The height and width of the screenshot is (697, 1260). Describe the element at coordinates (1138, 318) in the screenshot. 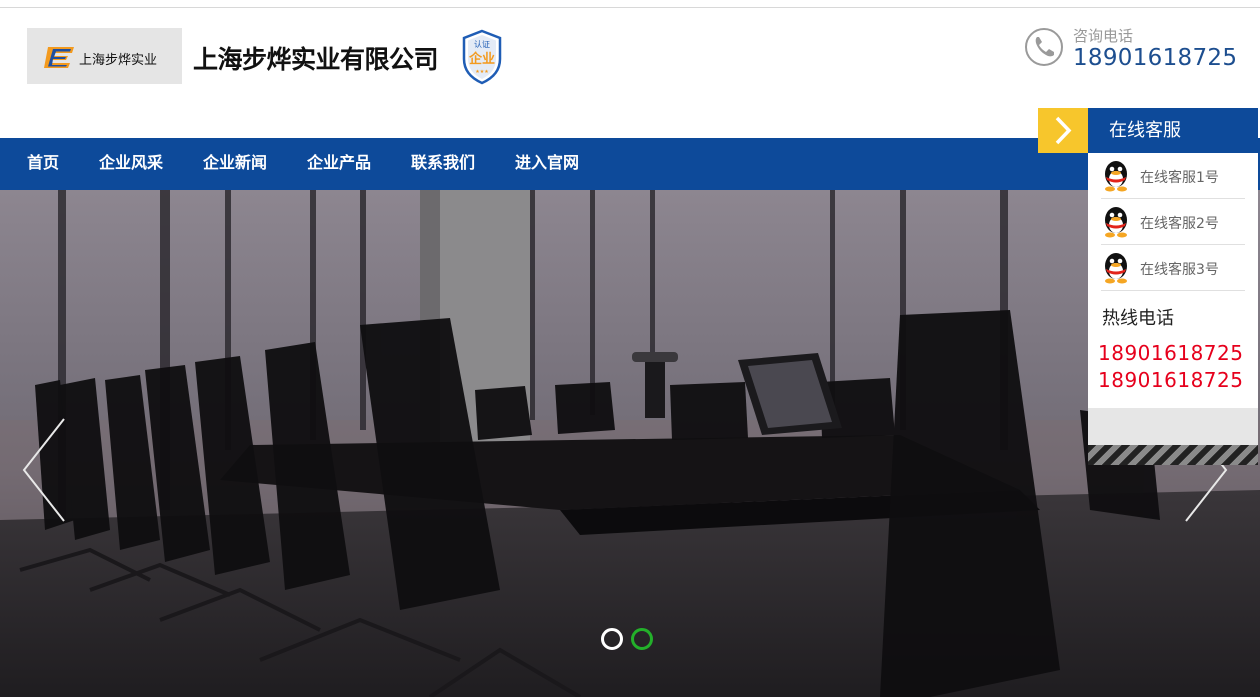

I see `hotline-label: 热线电话` at that location.